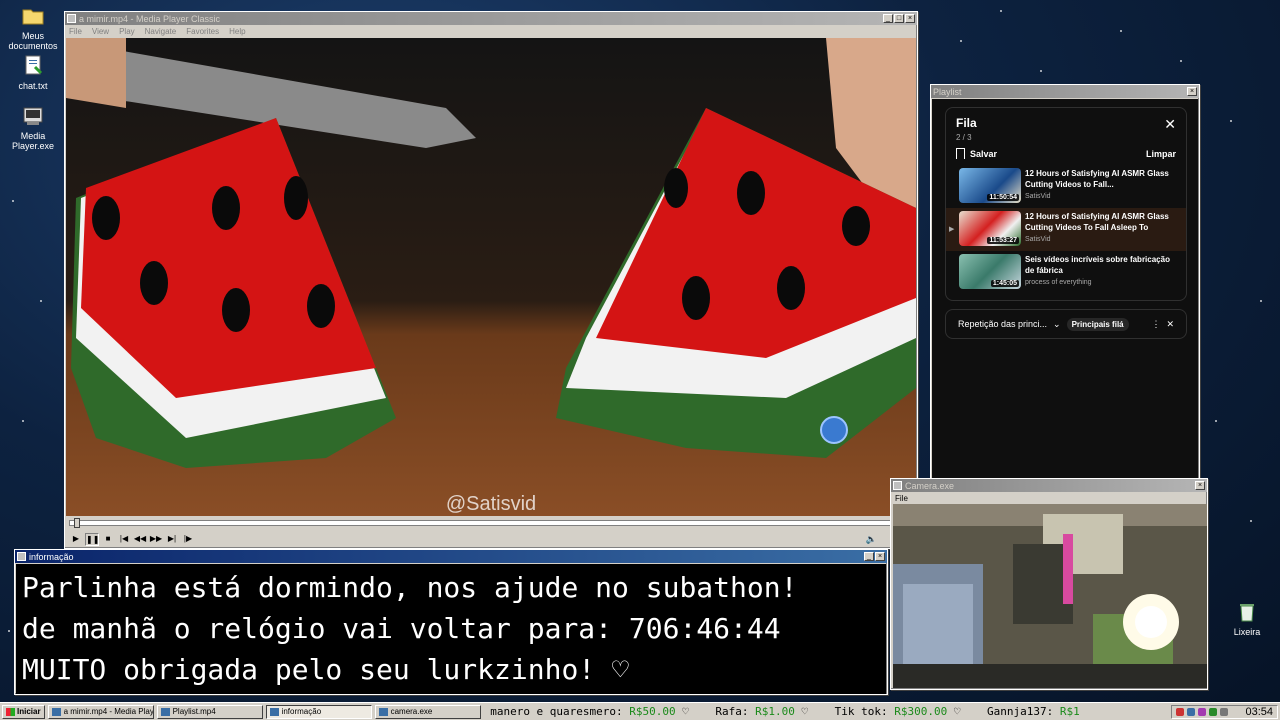 The width and height of the screenshot is (1280, 720). I want to click on next-button: ▶|, so click(172, 539).